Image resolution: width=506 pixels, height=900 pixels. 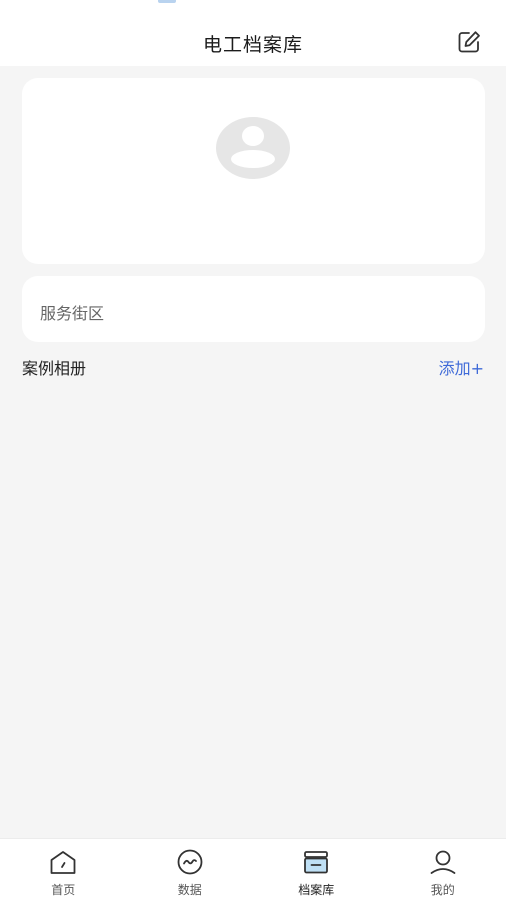 What do you see at coordinates (442, 890) in the screenshot?
I see `tab-mine-label: 我的` at bounding box center [442, 890].